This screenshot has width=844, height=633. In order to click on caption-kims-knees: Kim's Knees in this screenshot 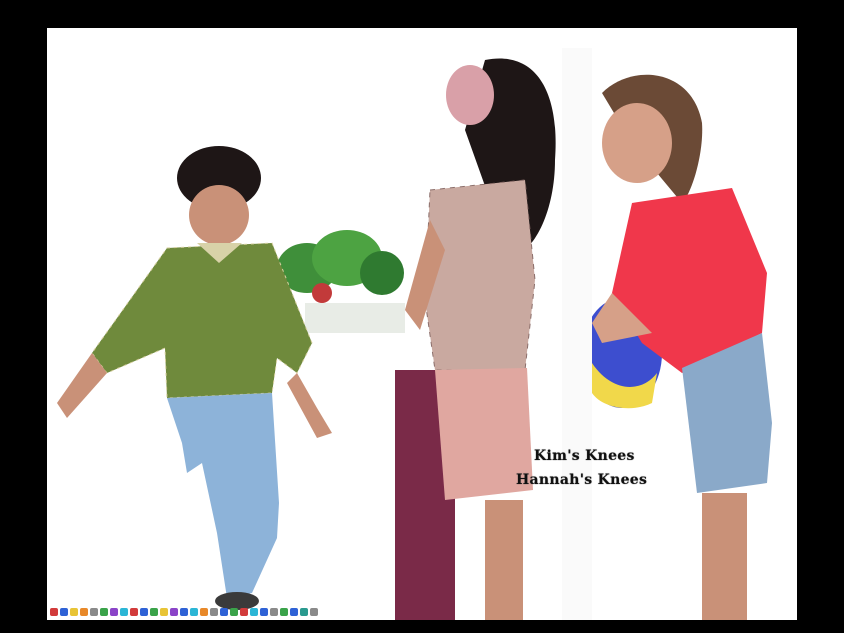, I will do `click(584, 456)`.